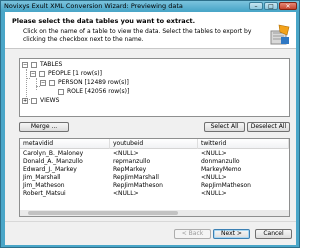 Image resolution: width=320 pixels, height=248 pixels. What do you see at coordinates (256, 6) in the screenshot?
I see `minimize-button: –` at bounding box center [256, 6].